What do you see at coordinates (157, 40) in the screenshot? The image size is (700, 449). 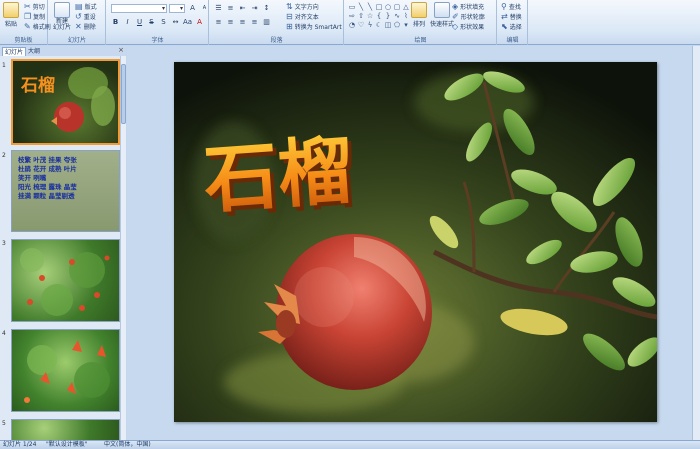 I see `font-group-label: 字体` at bounding box center [157, 40].